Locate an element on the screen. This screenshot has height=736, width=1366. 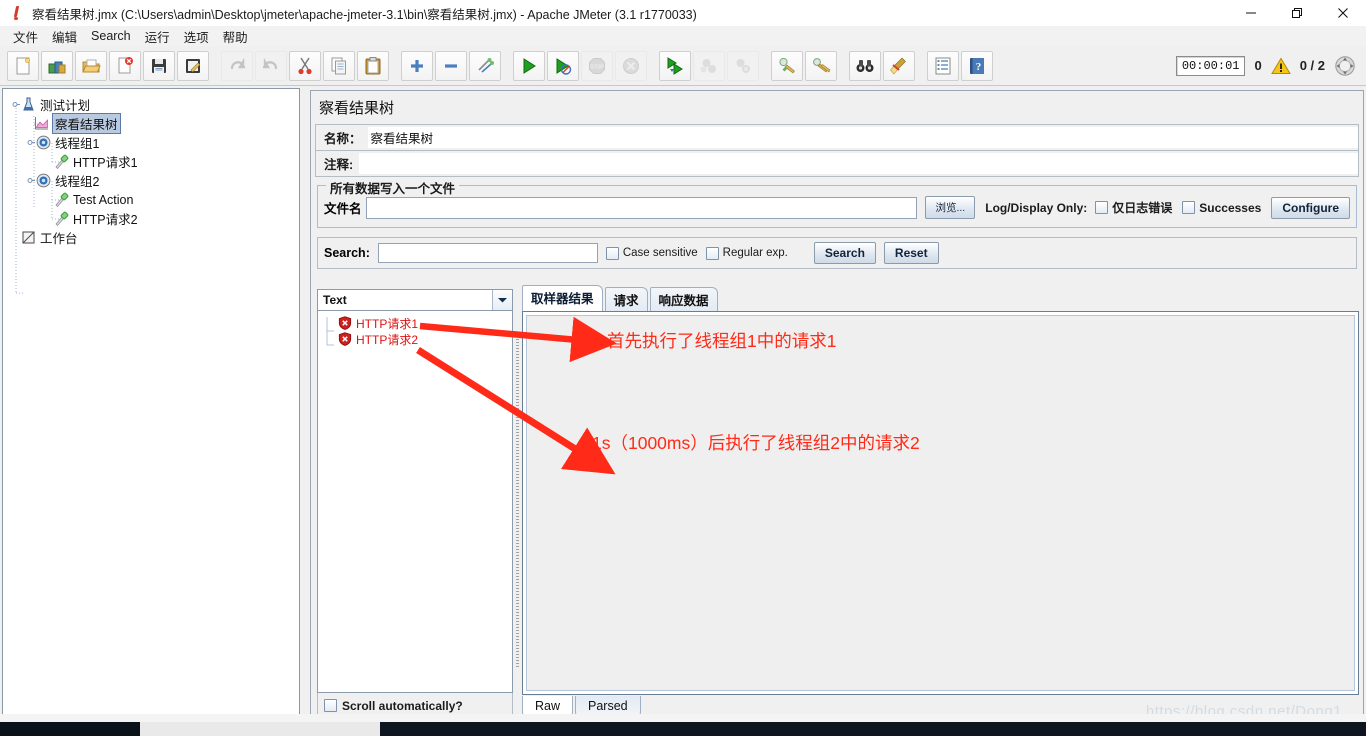
templates-icon is located at coordinates (57, 67).